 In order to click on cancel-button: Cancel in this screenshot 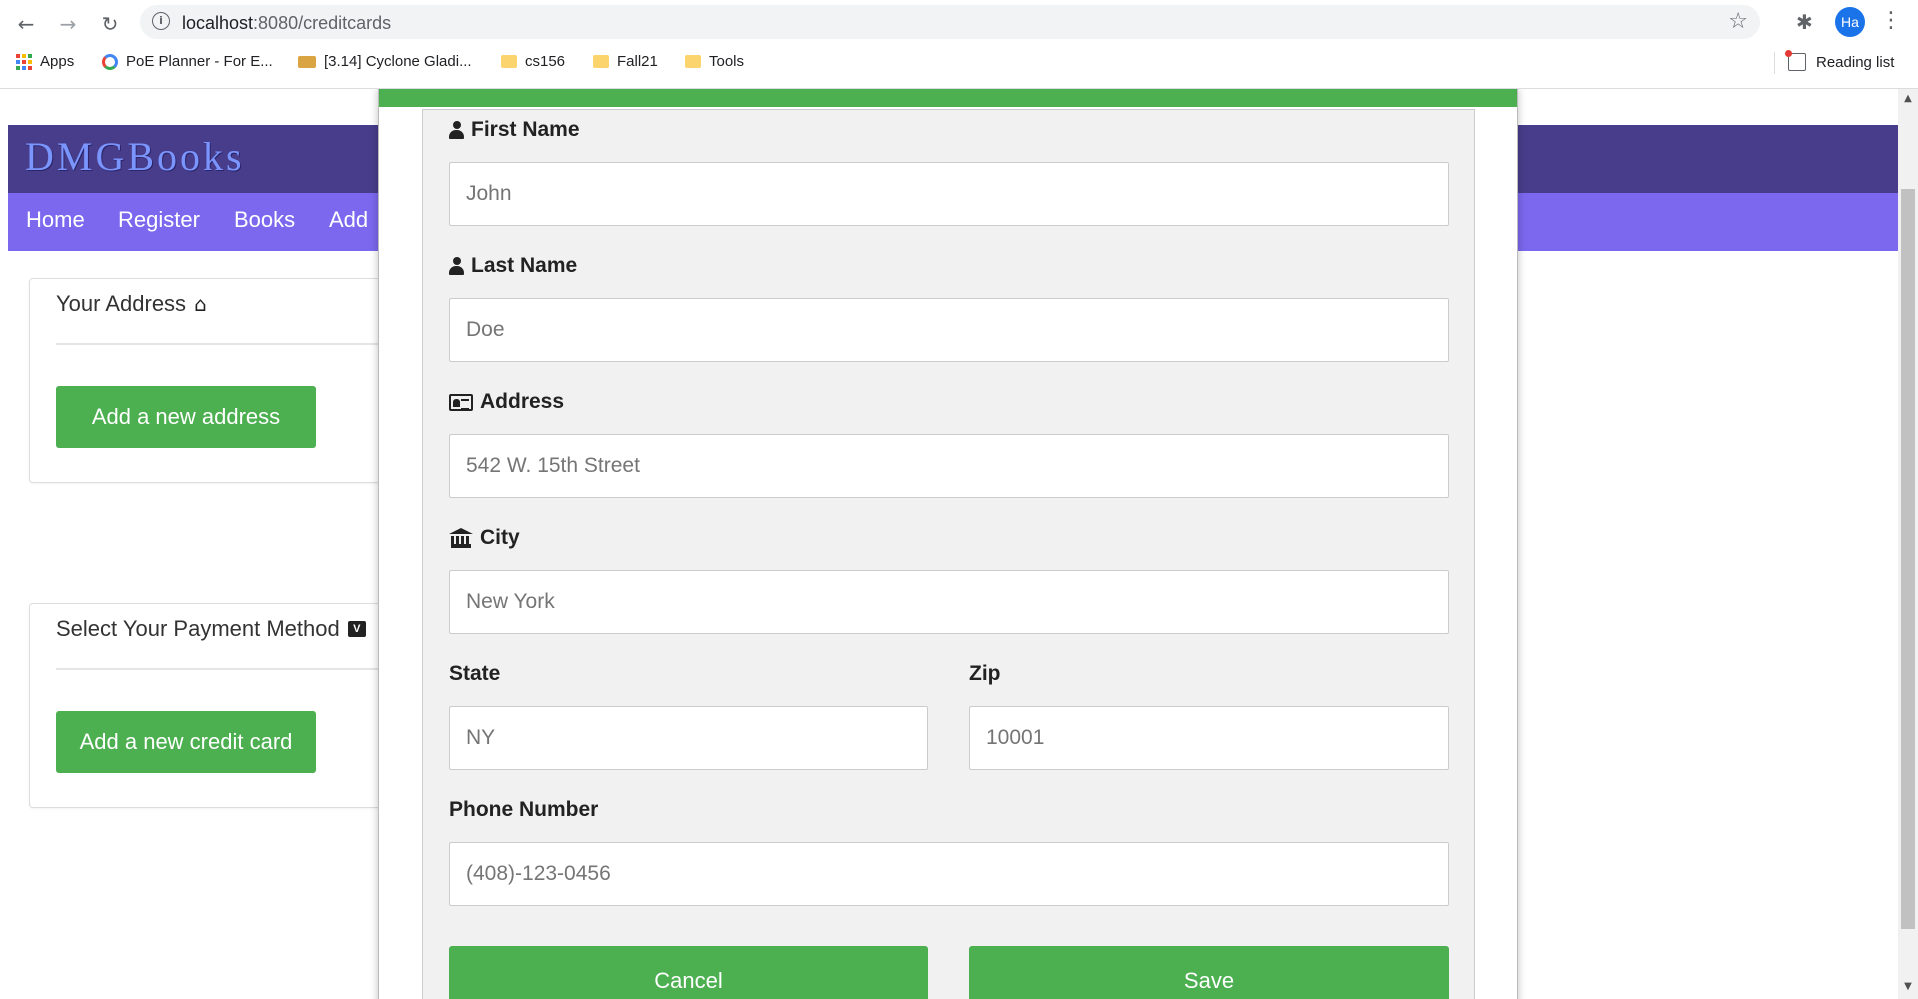, I will do `click(688, 972)`.